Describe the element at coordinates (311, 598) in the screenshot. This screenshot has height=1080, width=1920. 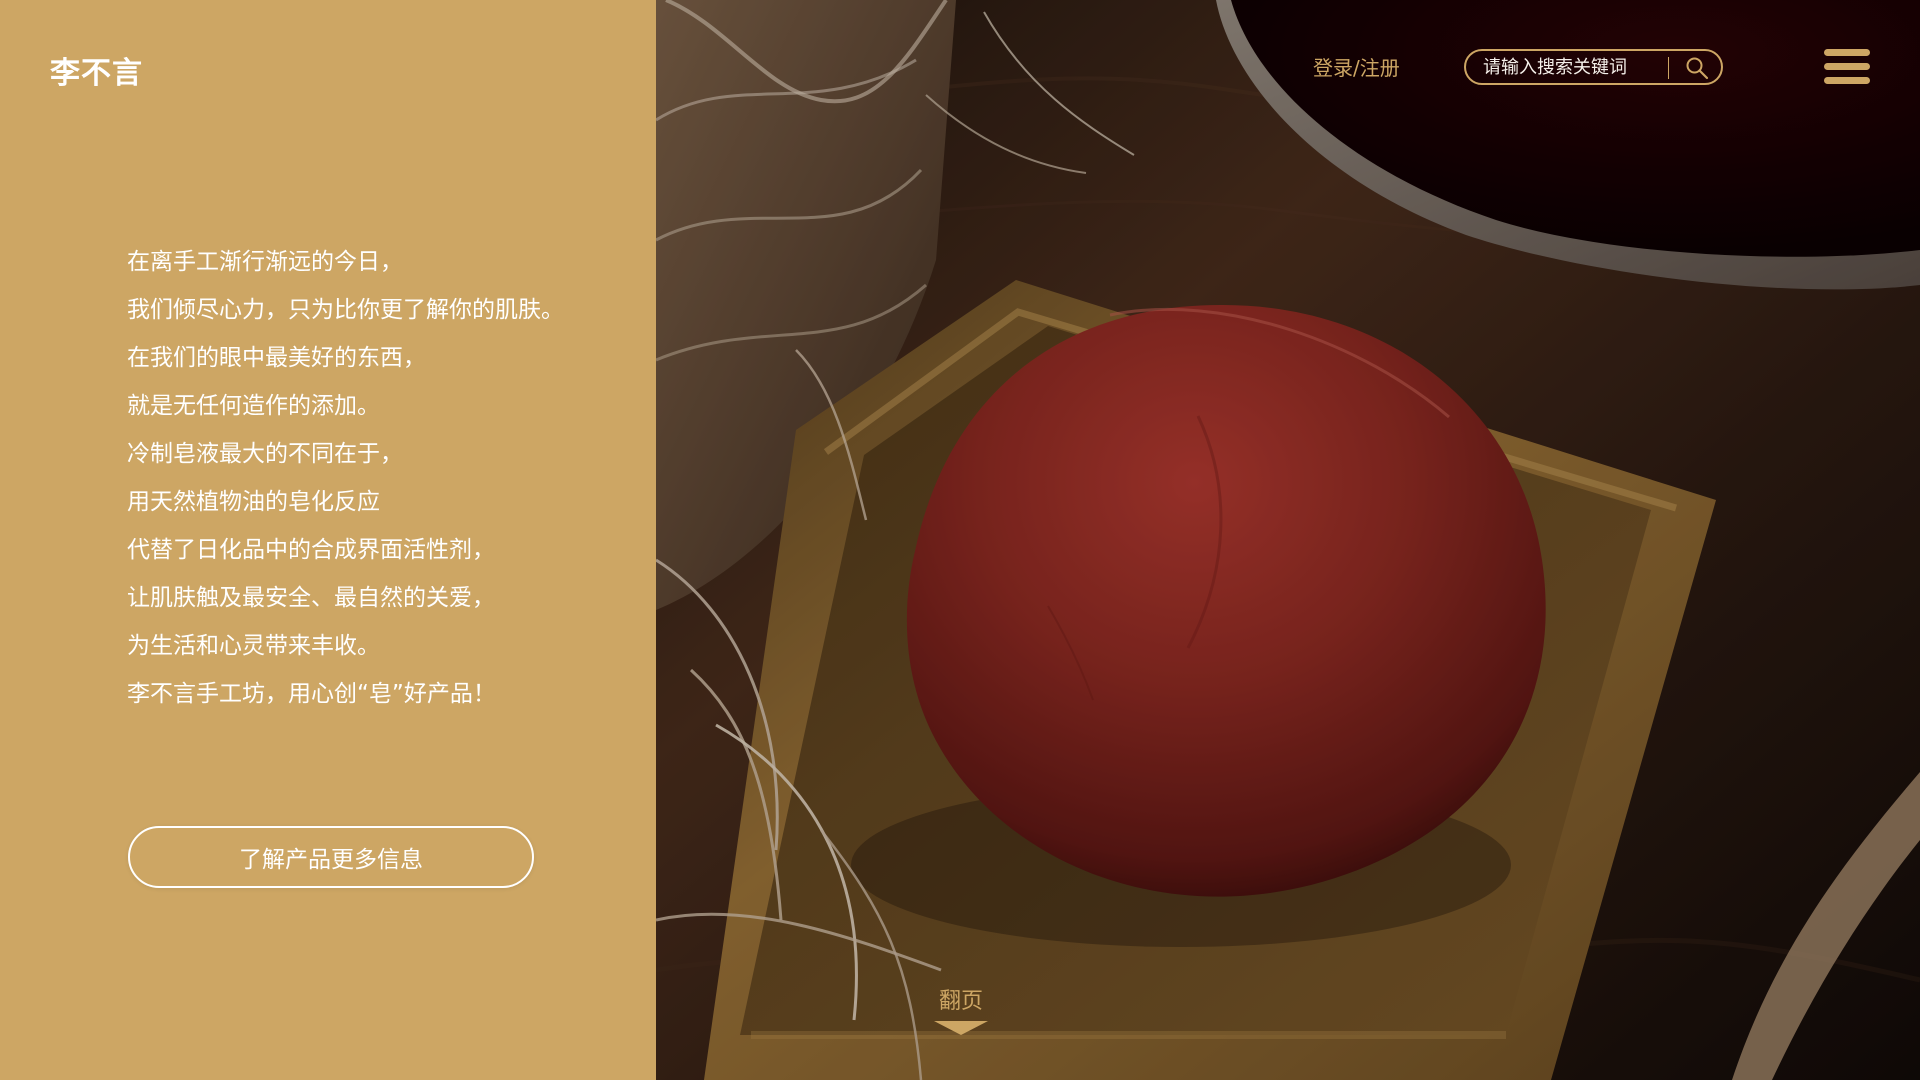
I see `intro-line-8: 让肌肤触及最安全、最自然的关爱，` at that location.